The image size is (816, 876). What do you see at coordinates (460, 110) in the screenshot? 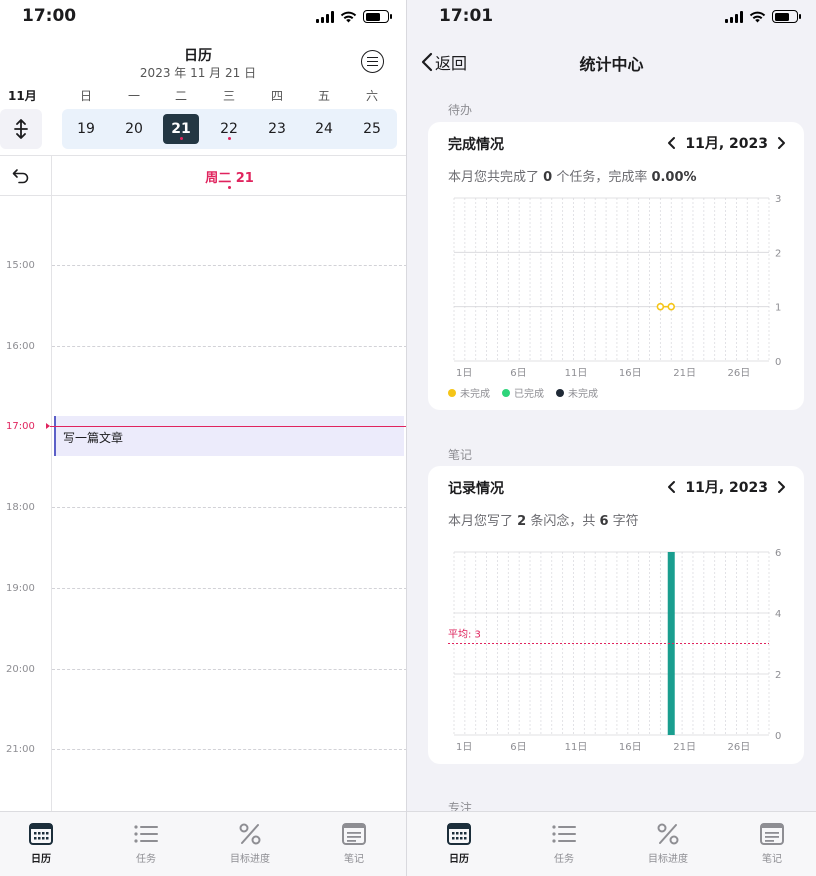
I see `section-label-tasks: 待办` at bounding box center [460, 110].